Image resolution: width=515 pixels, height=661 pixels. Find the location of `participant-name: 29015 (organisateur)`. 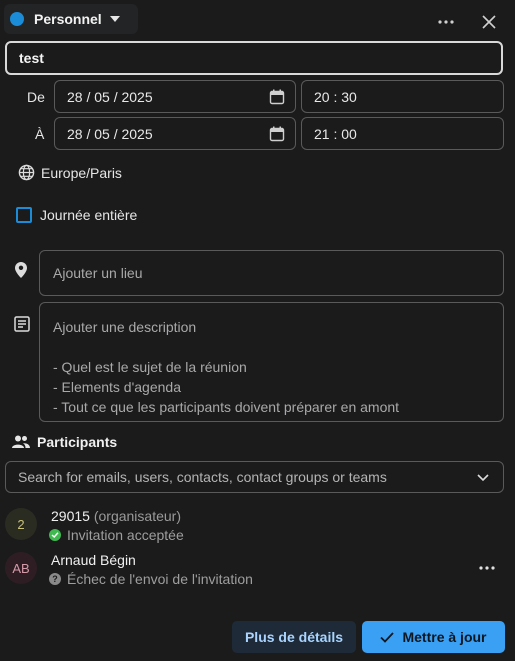

participant-name: 29015 (organisateur) is located at coordinates (116, 516).